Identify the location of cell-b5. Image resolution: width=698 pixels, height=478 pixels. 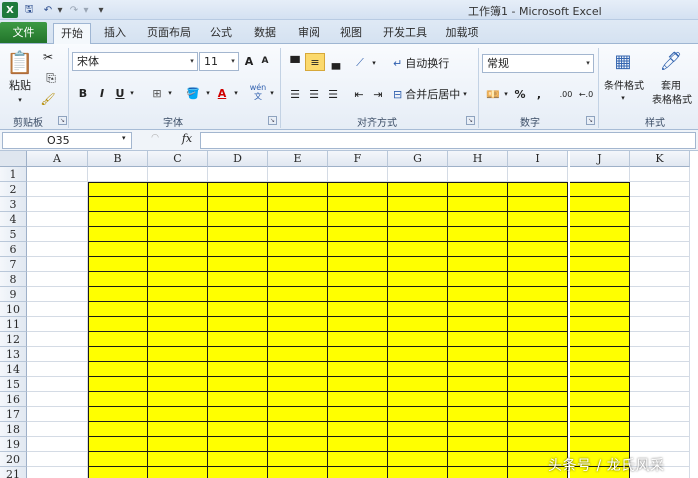
(118, 234).